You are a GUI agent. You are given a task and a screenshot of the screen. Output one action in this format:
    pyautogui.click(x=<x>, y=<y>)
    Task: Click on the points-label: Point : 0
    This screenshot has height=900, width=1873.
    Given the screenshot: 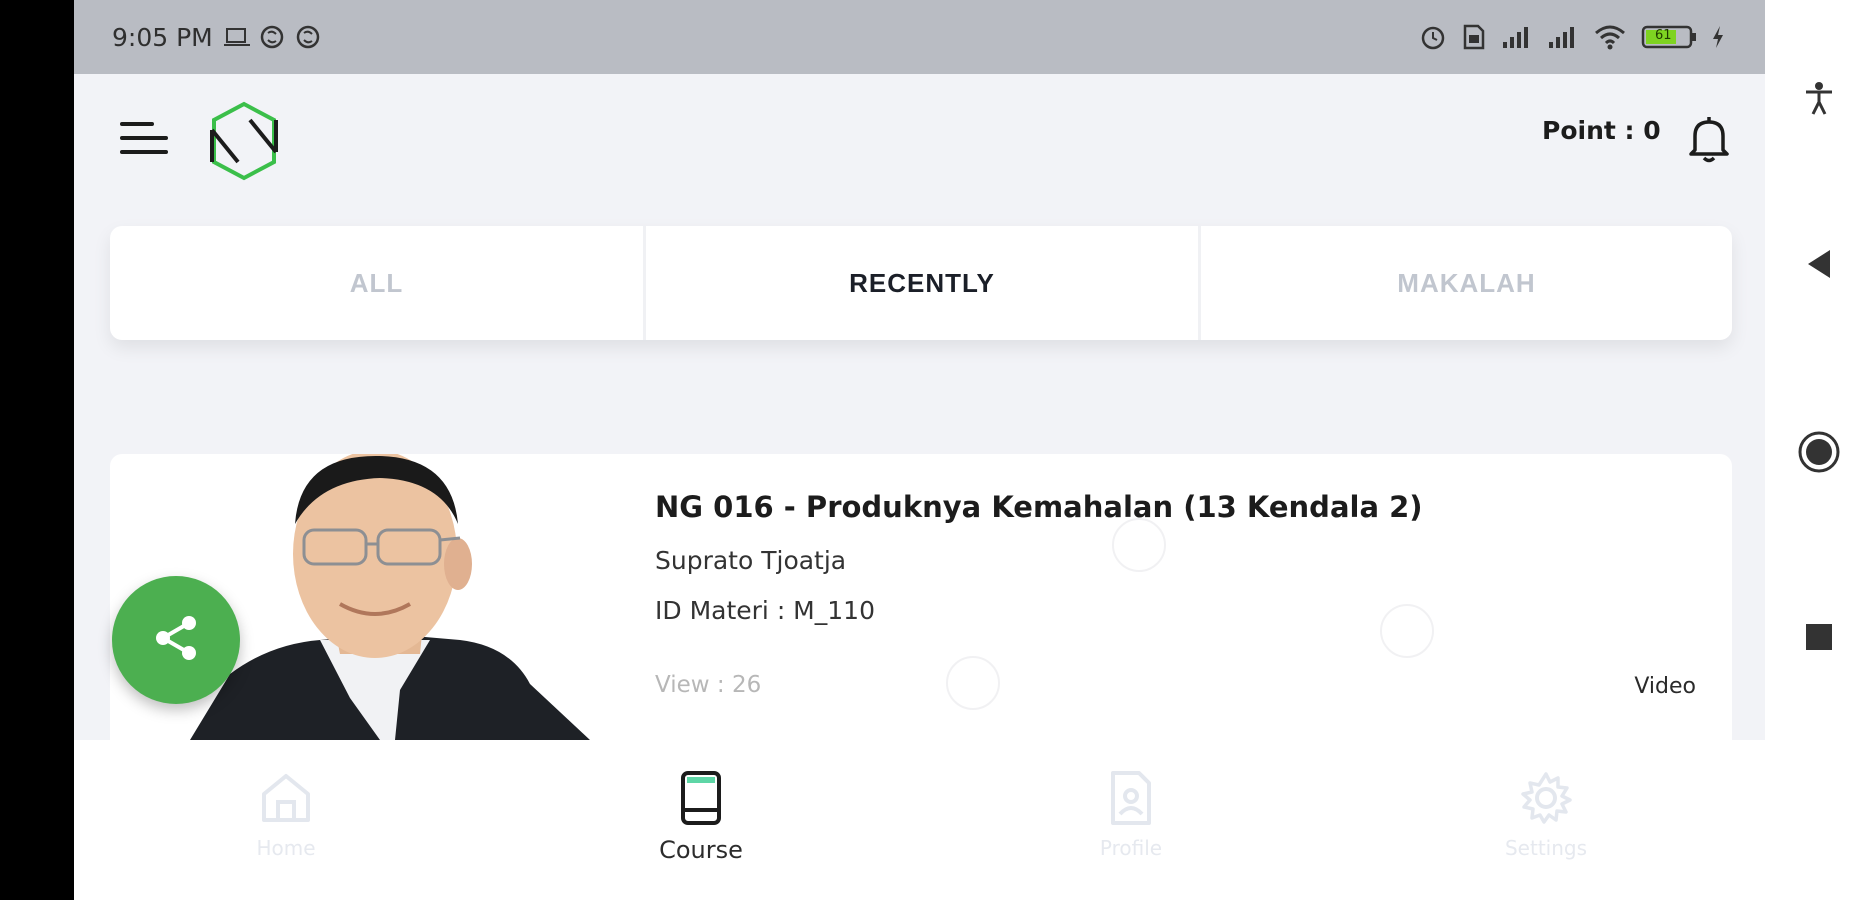 What is the action you would take?
    pyautogui.click(x=1601, y=130)
    